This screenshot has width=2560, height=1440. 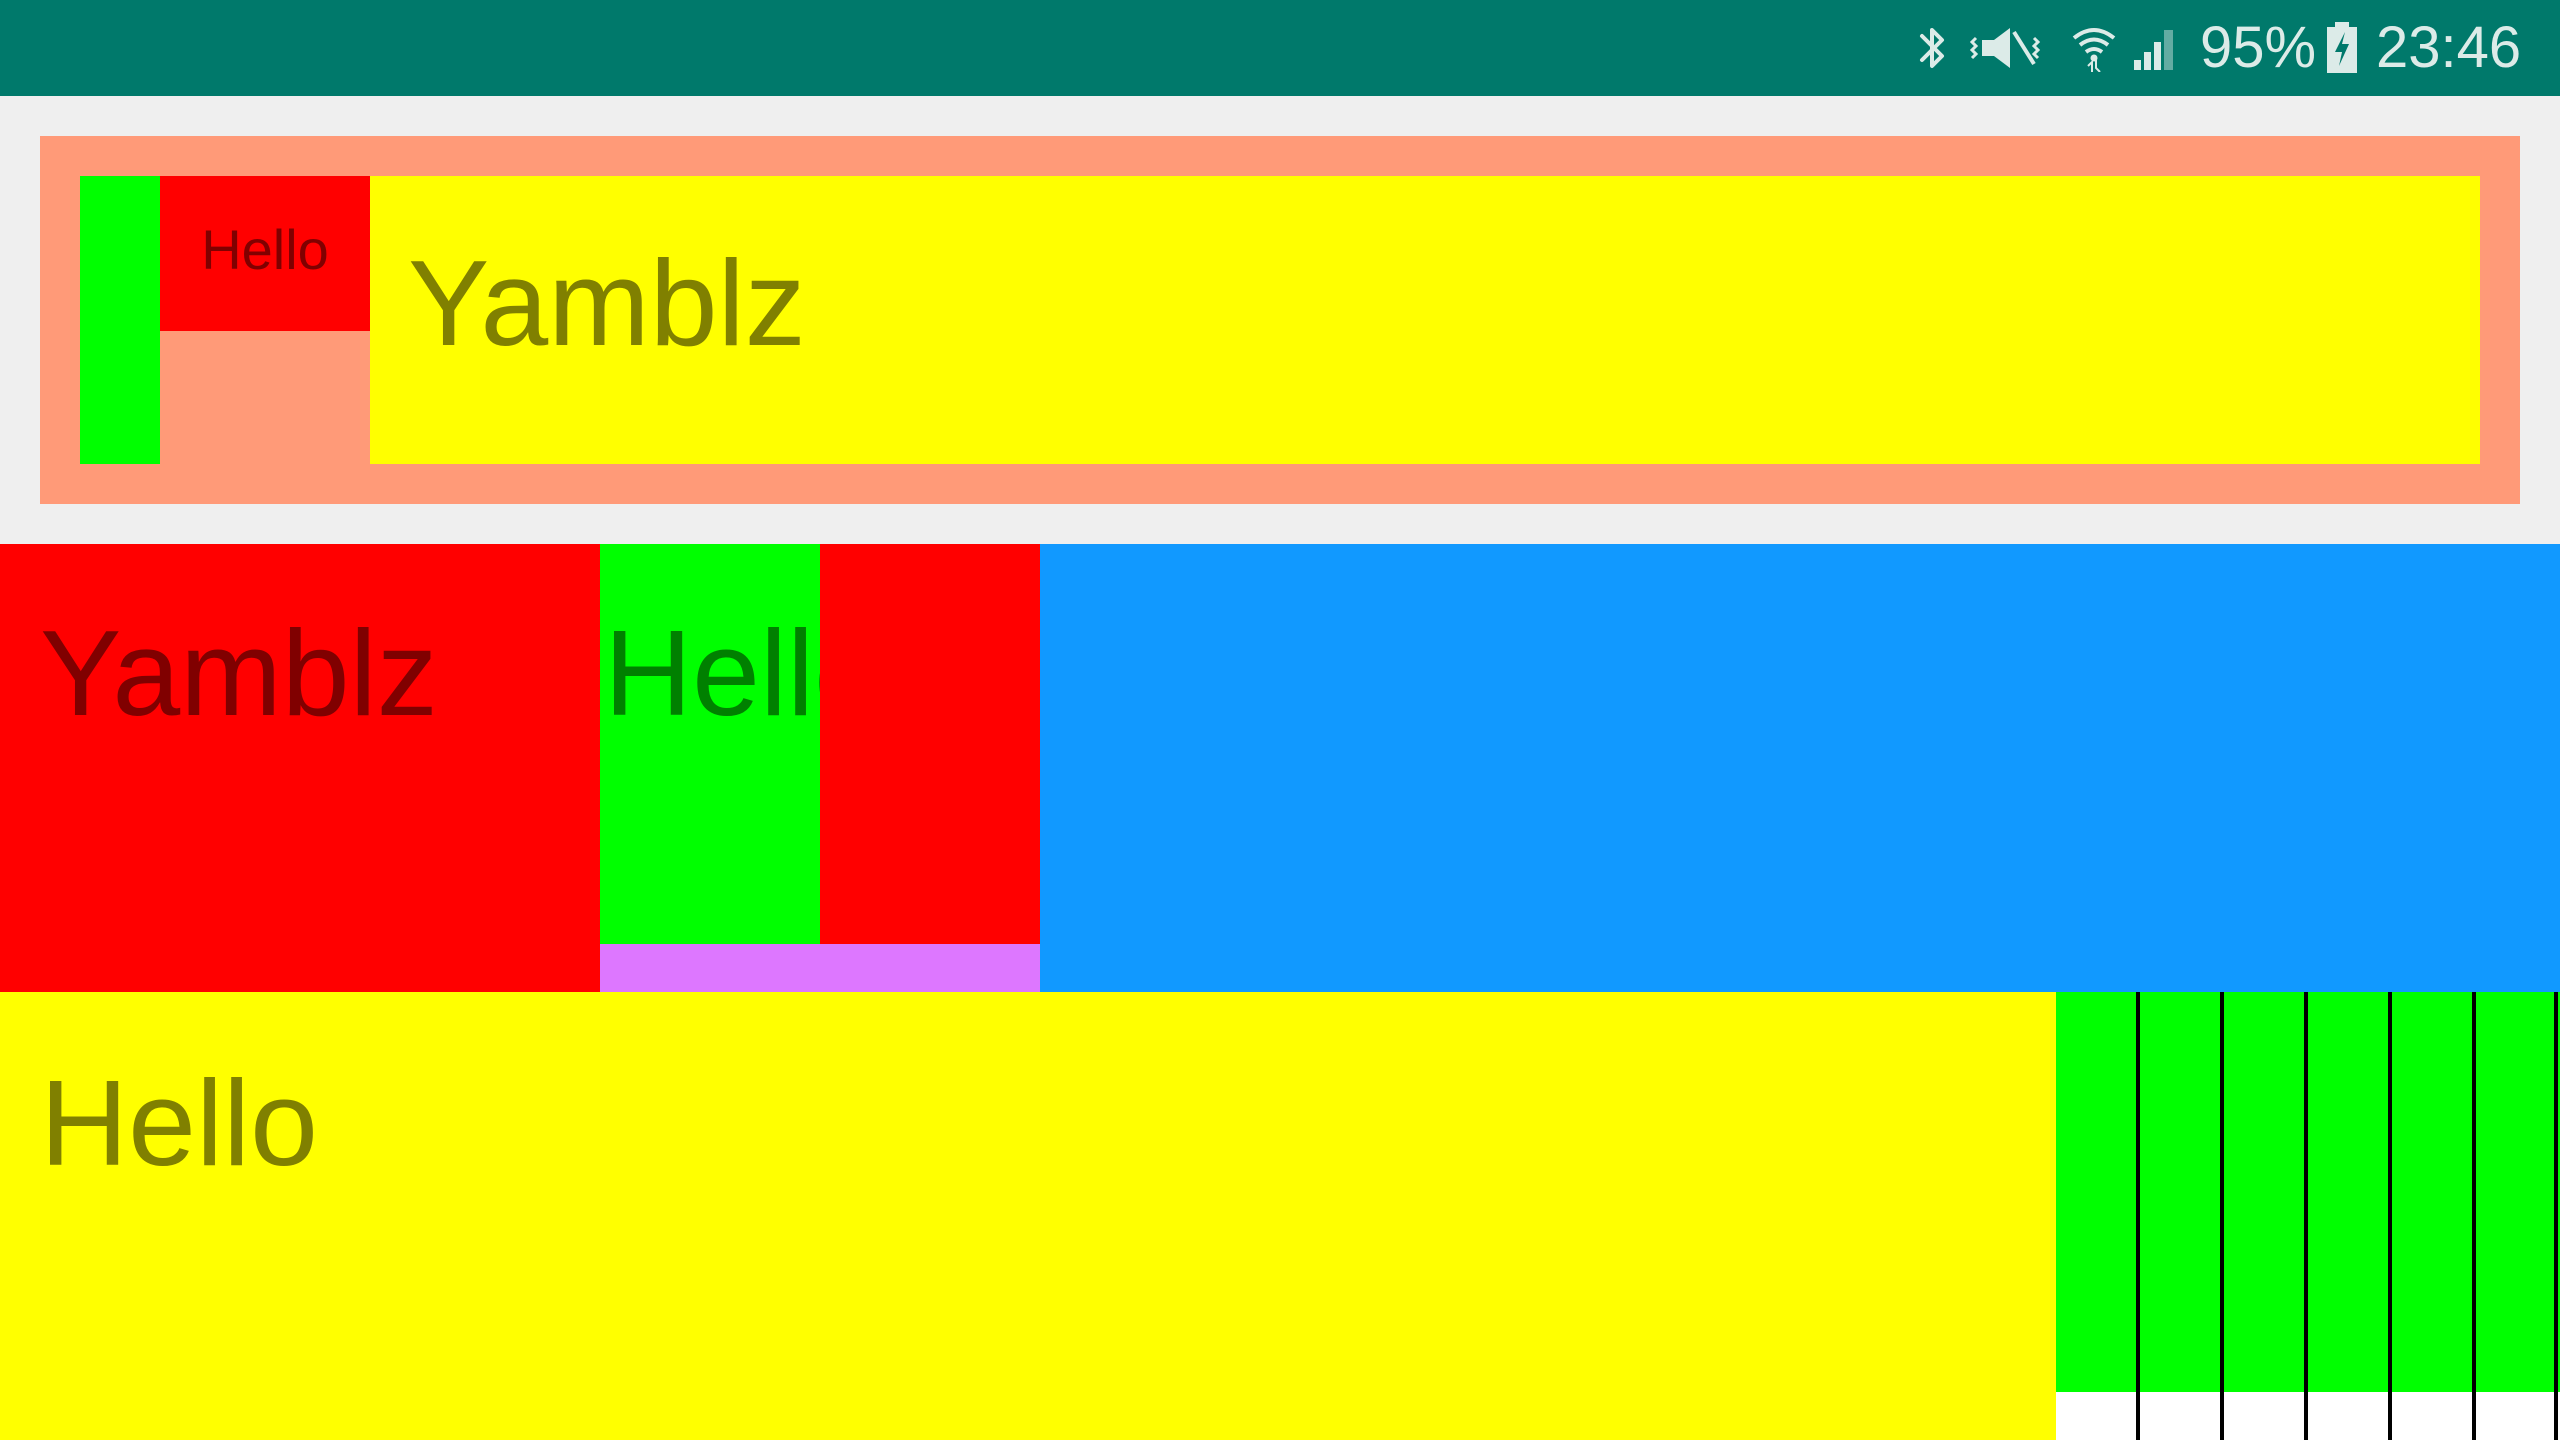 What do you see at coordinates (2005, 48) in the screenshot?
I see `vibrate-mute-icon` at bounding box center [2005, 48].